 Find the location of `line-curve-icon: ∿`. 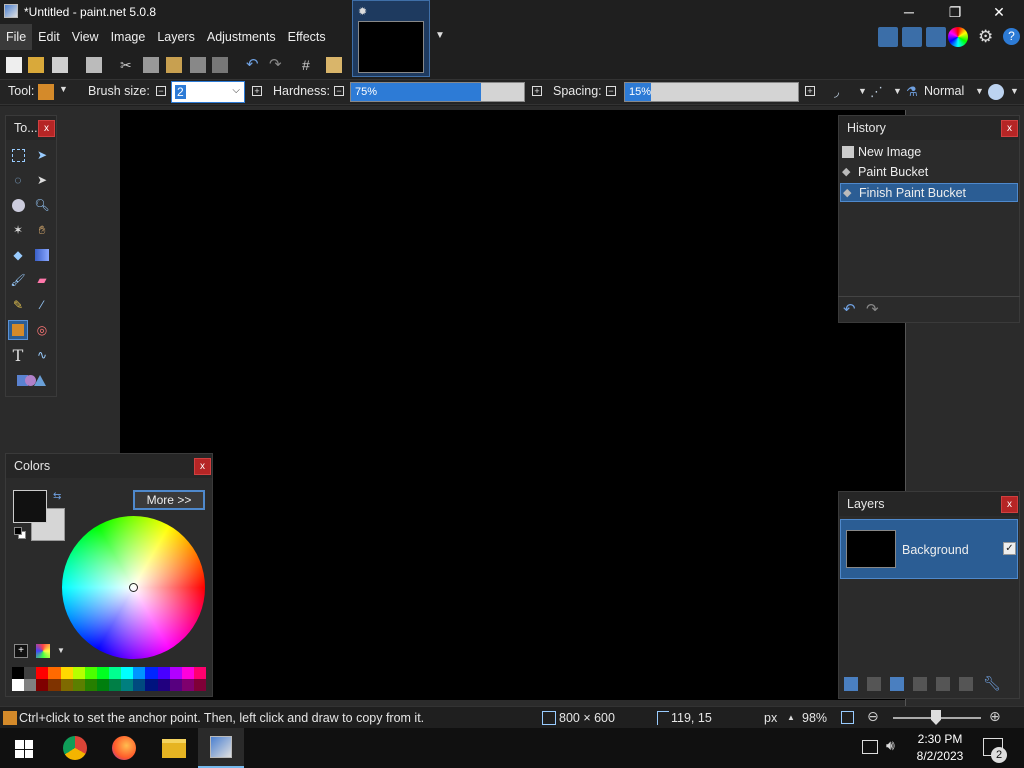

line-curve-icon: ∿ is located at coordinates (42, 355).